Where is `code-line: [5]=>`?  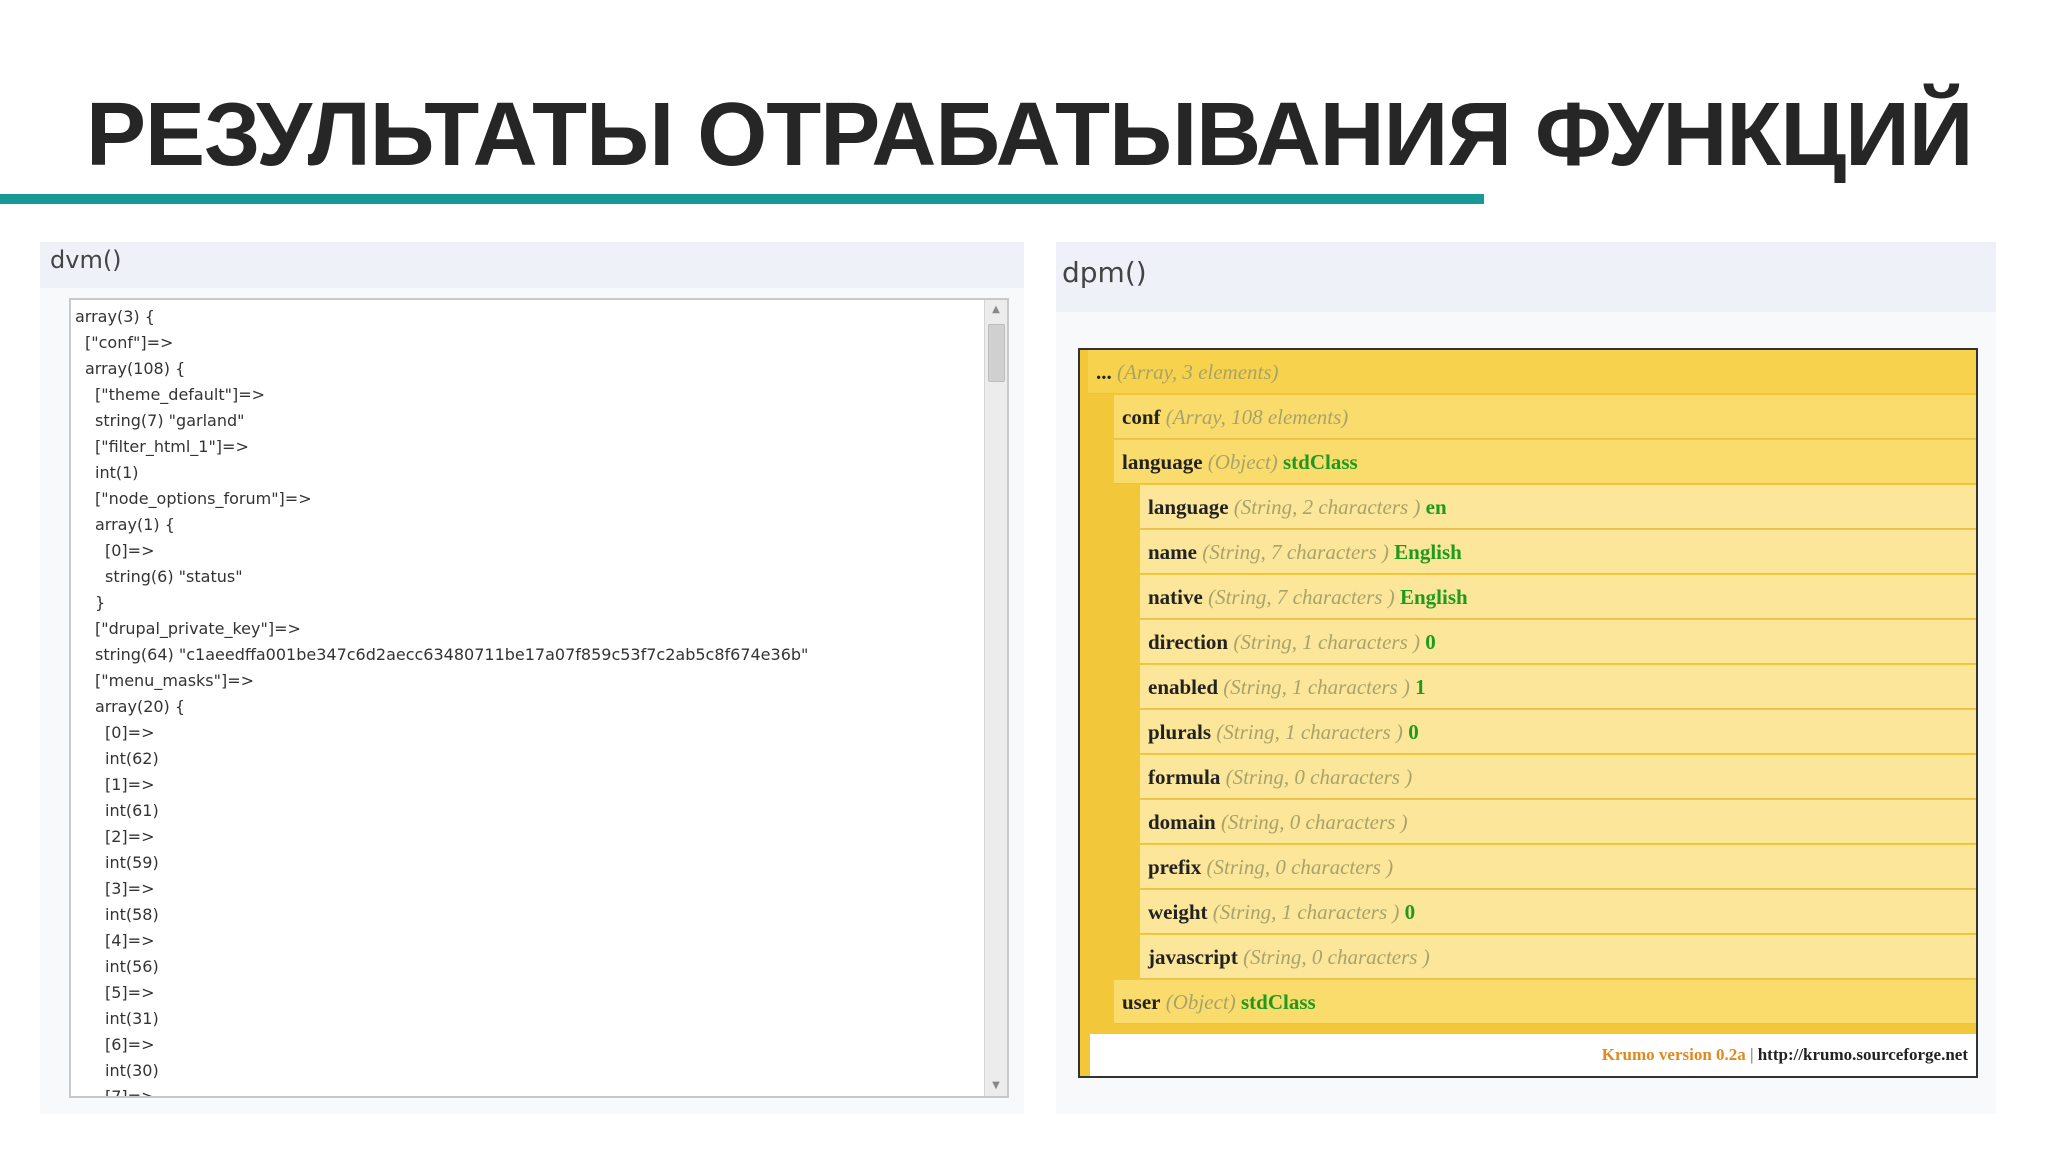 code-line: [5]=> is located at coordinates (130, 992).